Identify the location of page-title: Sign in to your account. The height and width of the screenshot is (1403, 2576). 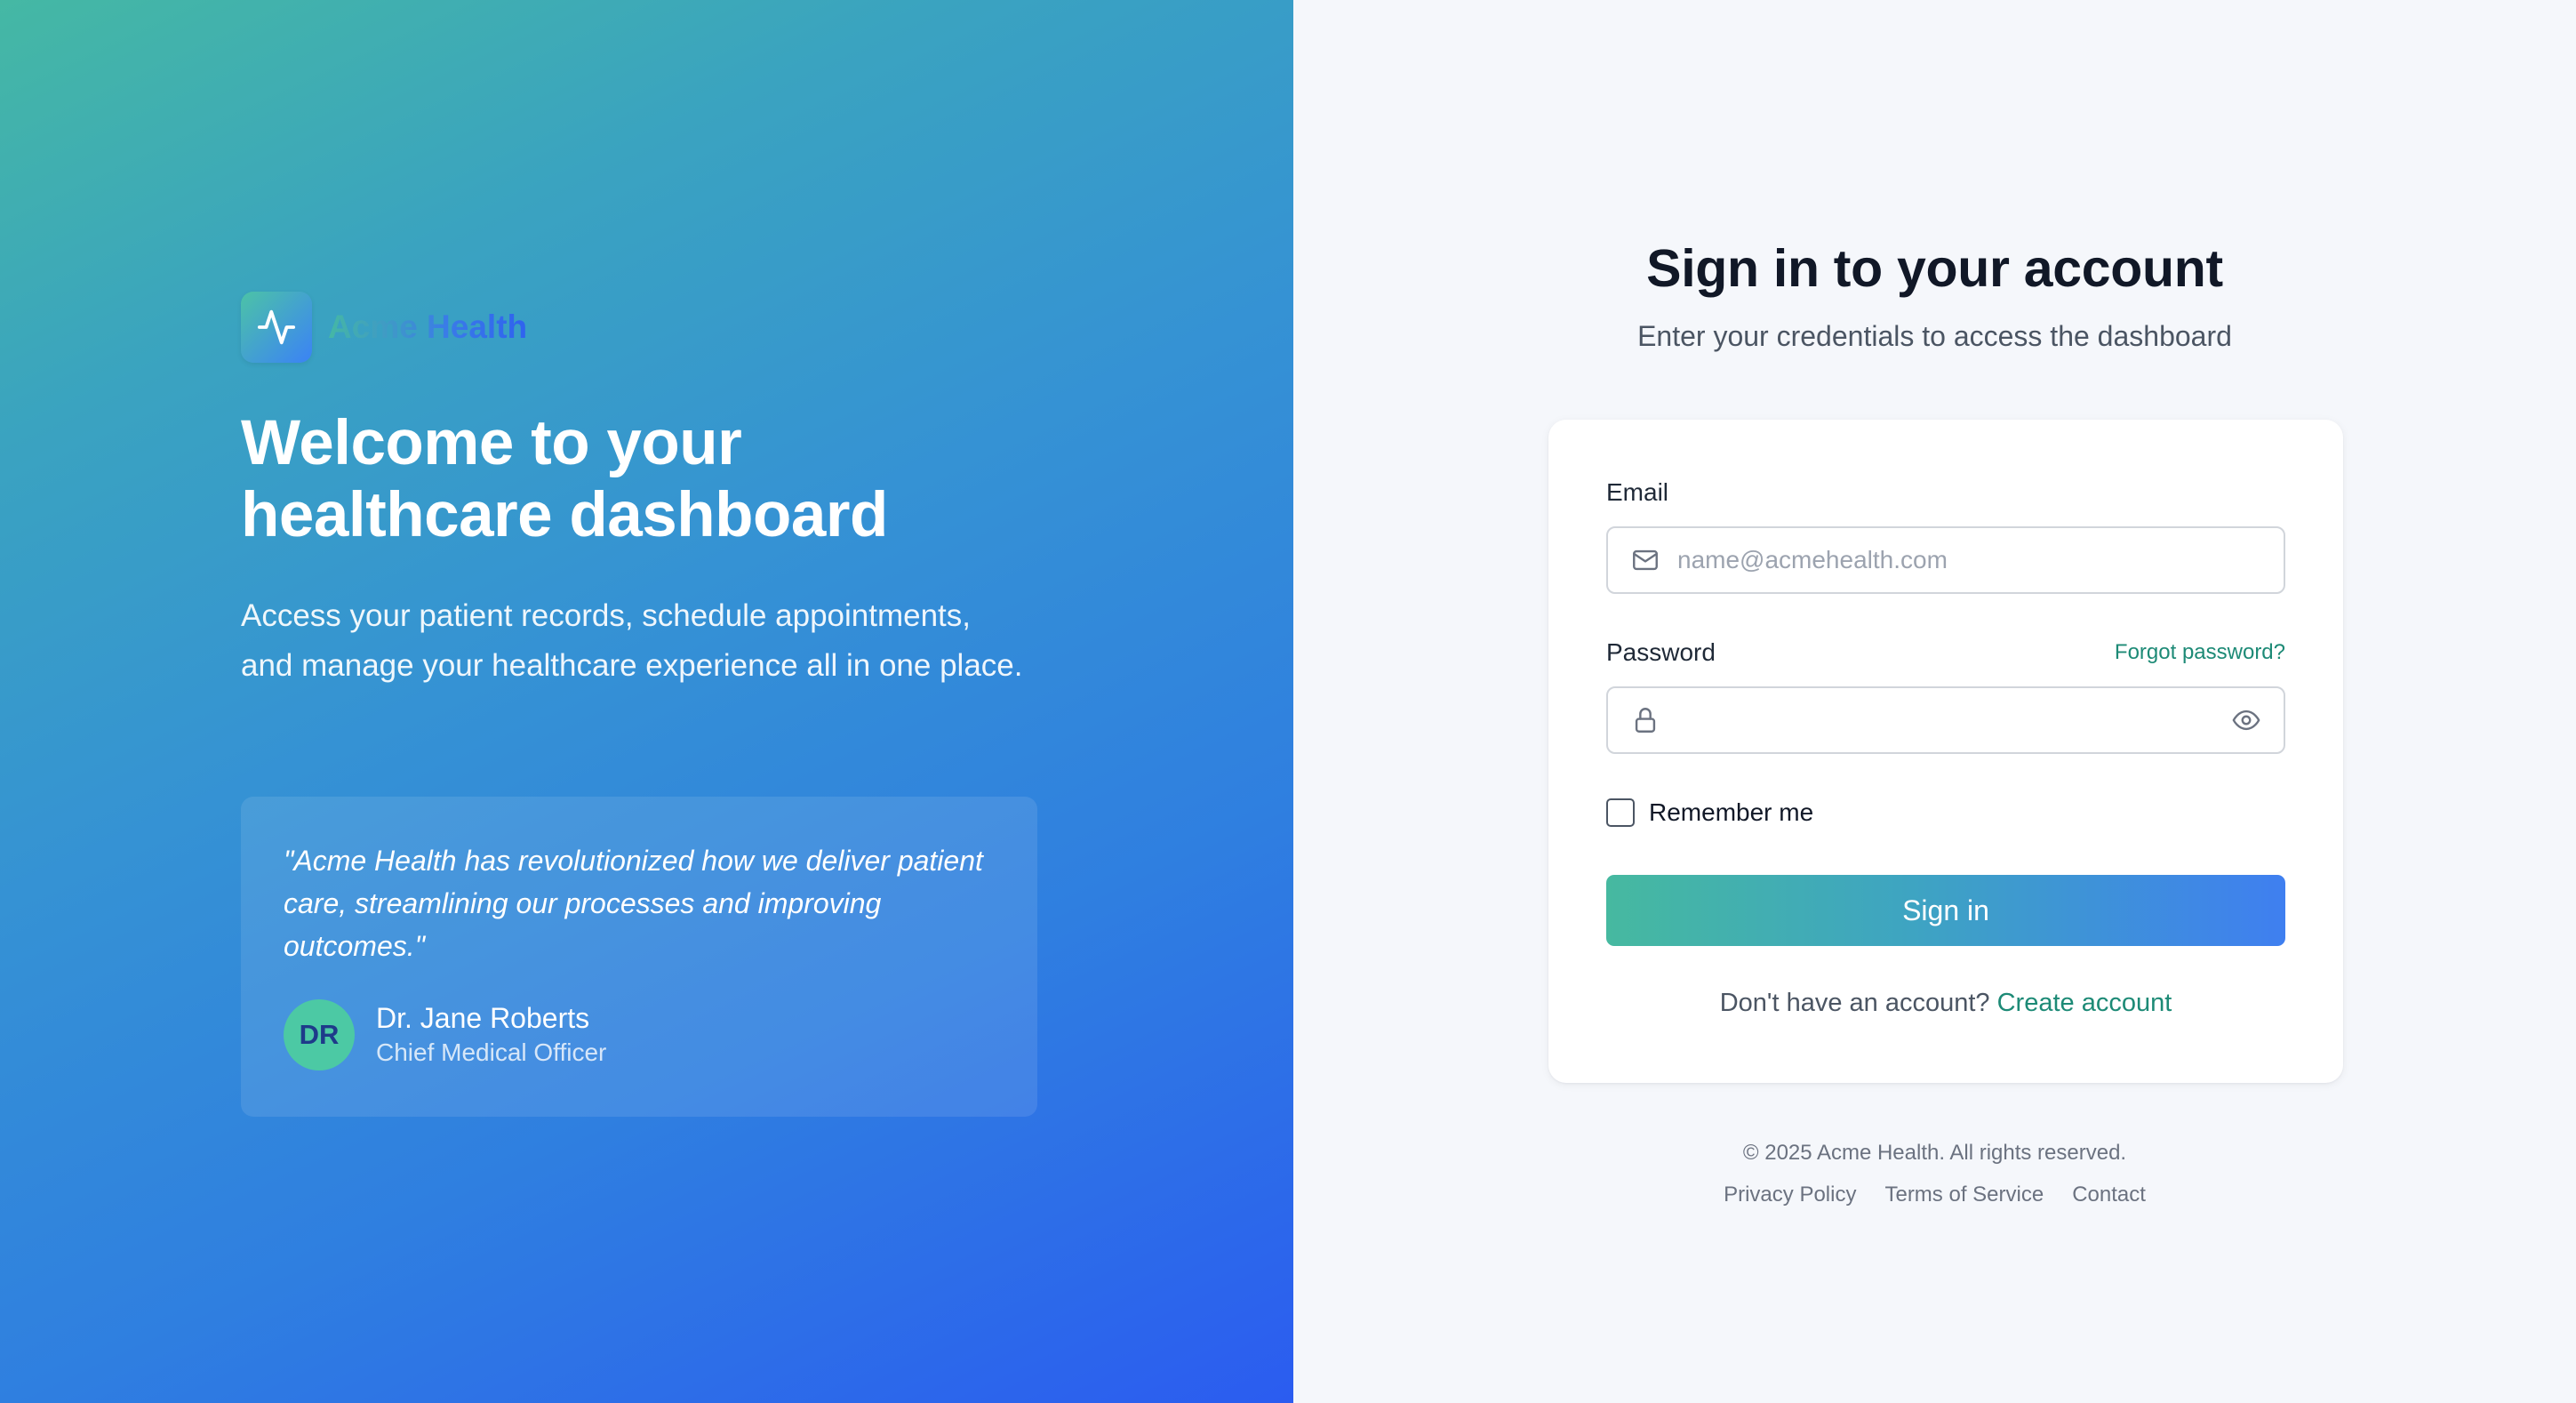
(1934, 268).